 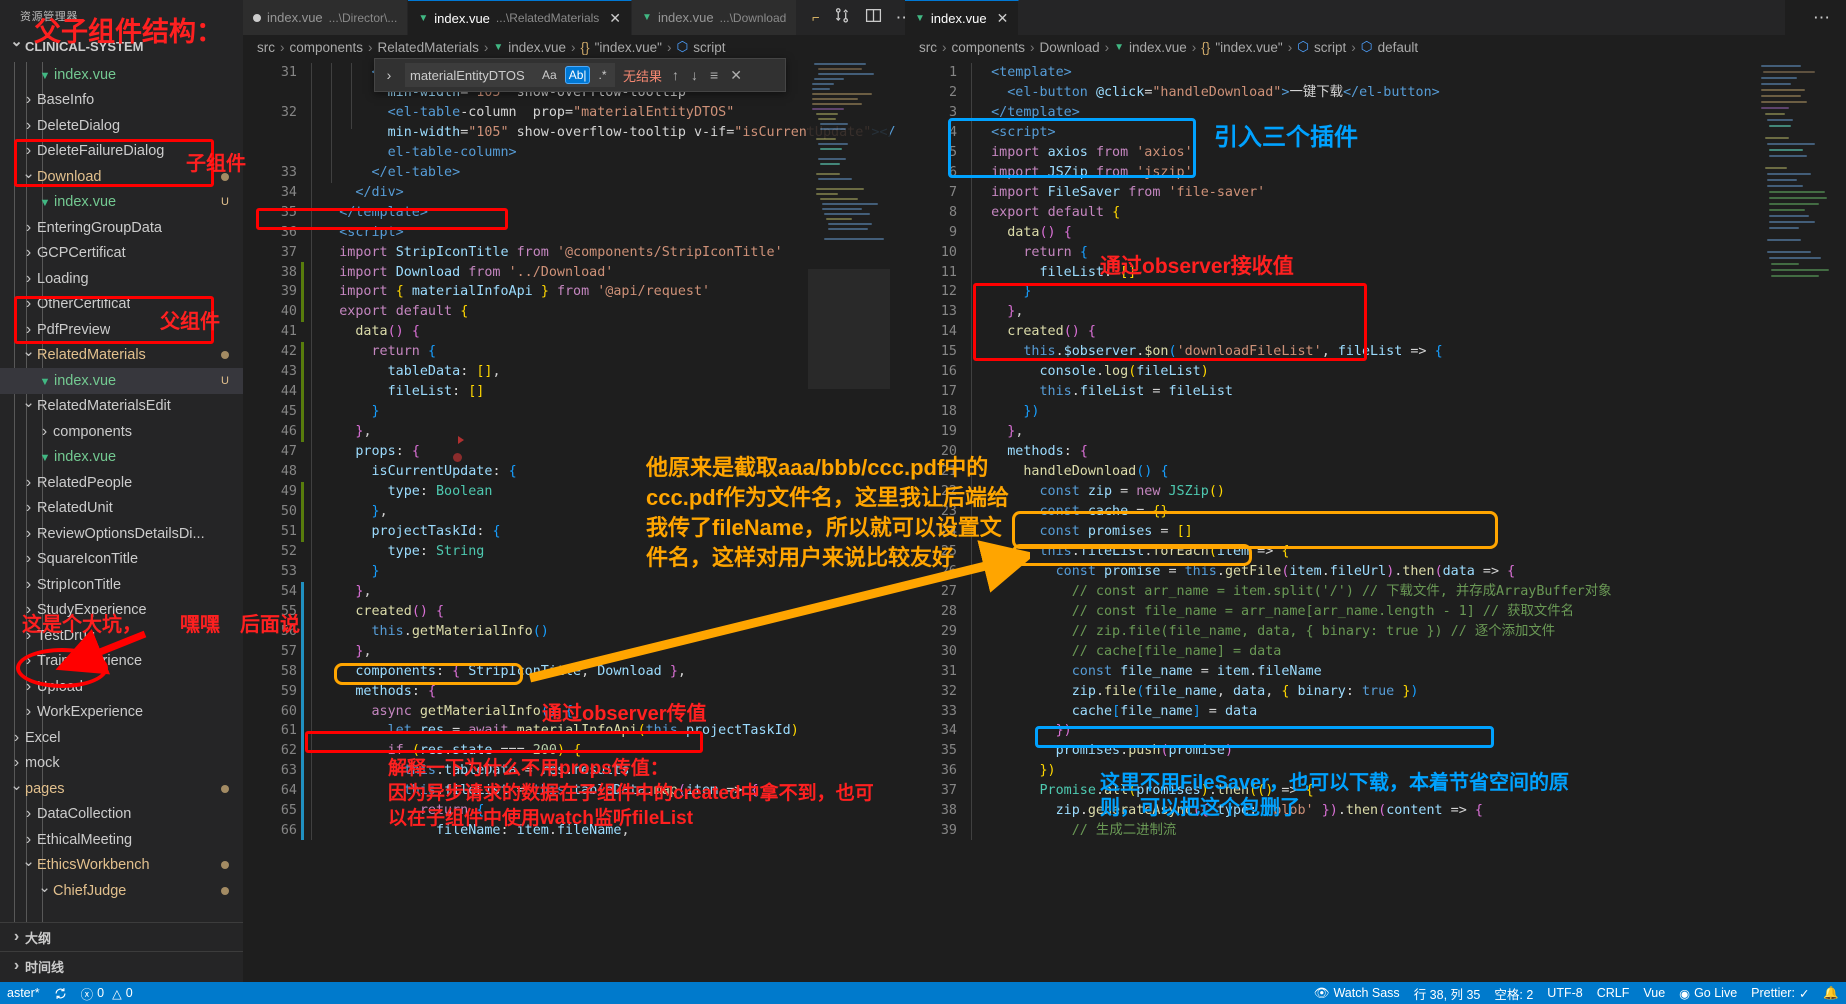 I want to click on tree-item-relatedmaterials: RelatedMaterials, so click(x=121, y=356).